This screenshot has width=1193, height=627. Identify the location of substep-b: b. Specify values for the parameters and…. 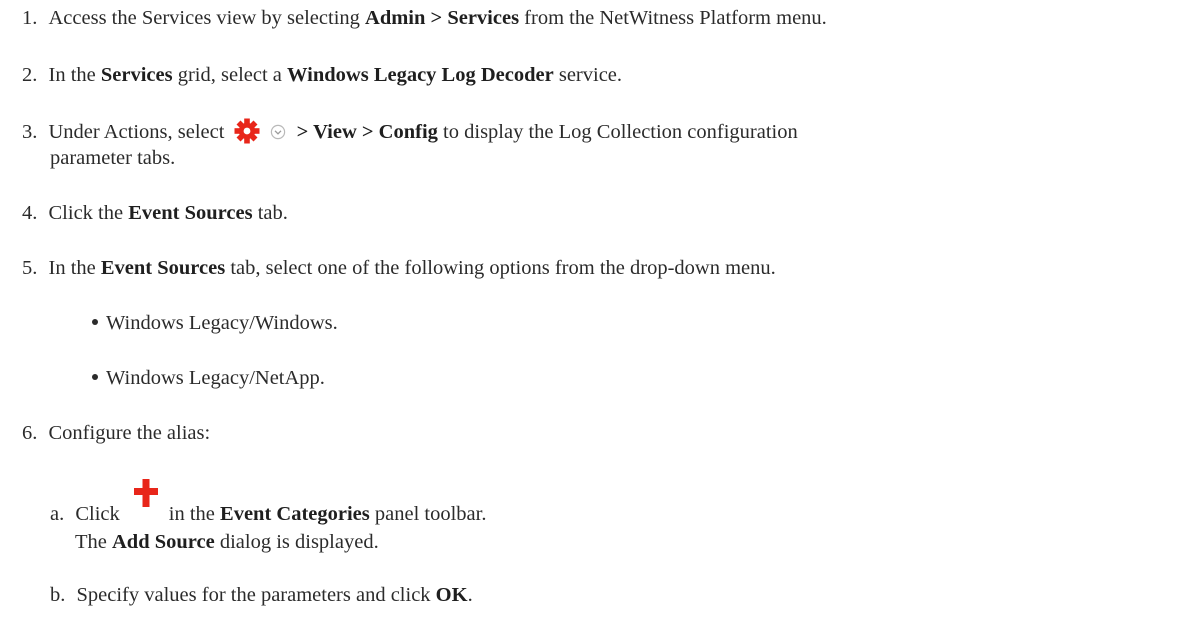
(261, 595).